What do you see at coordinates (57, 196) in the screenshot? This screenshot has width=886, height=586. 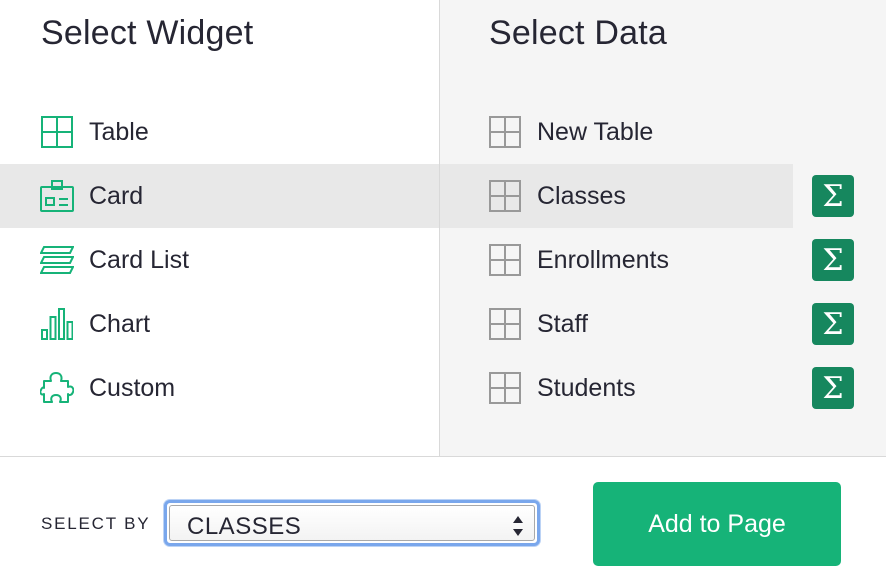 I see `card-widget-icon` at bounding box center [57, 196].